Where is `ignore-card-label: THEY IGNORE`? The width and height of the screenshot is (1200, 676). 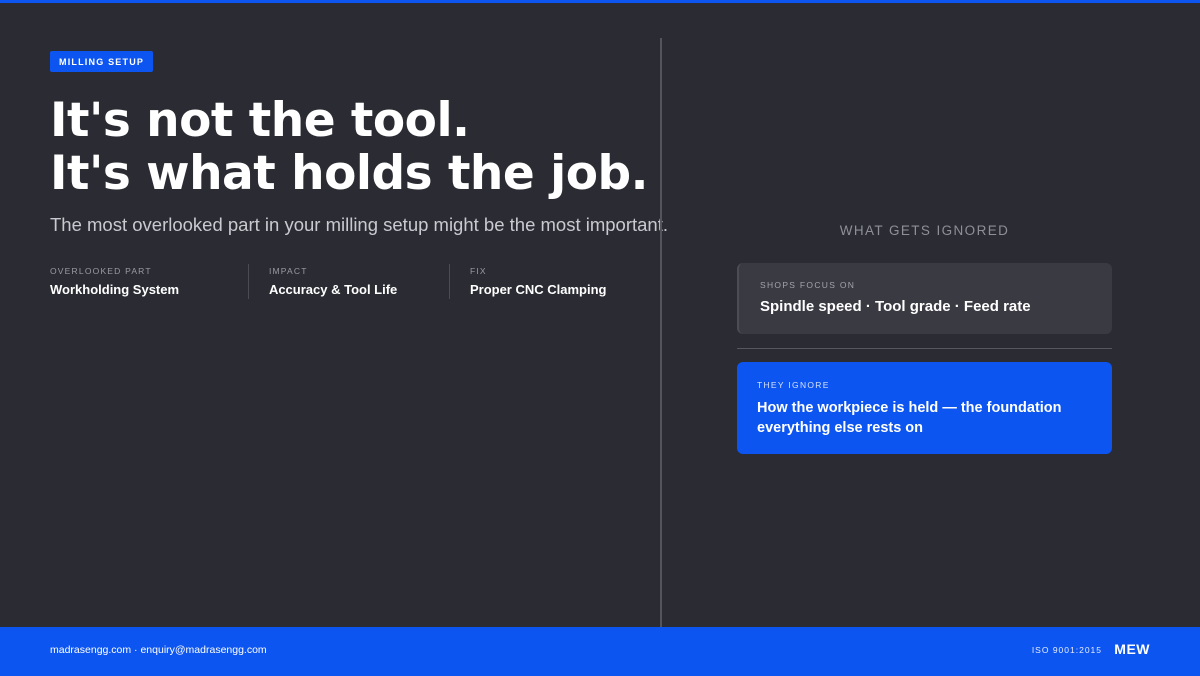 ignore-card-label: THEY IGNORE is located at coordinates (793, 385).